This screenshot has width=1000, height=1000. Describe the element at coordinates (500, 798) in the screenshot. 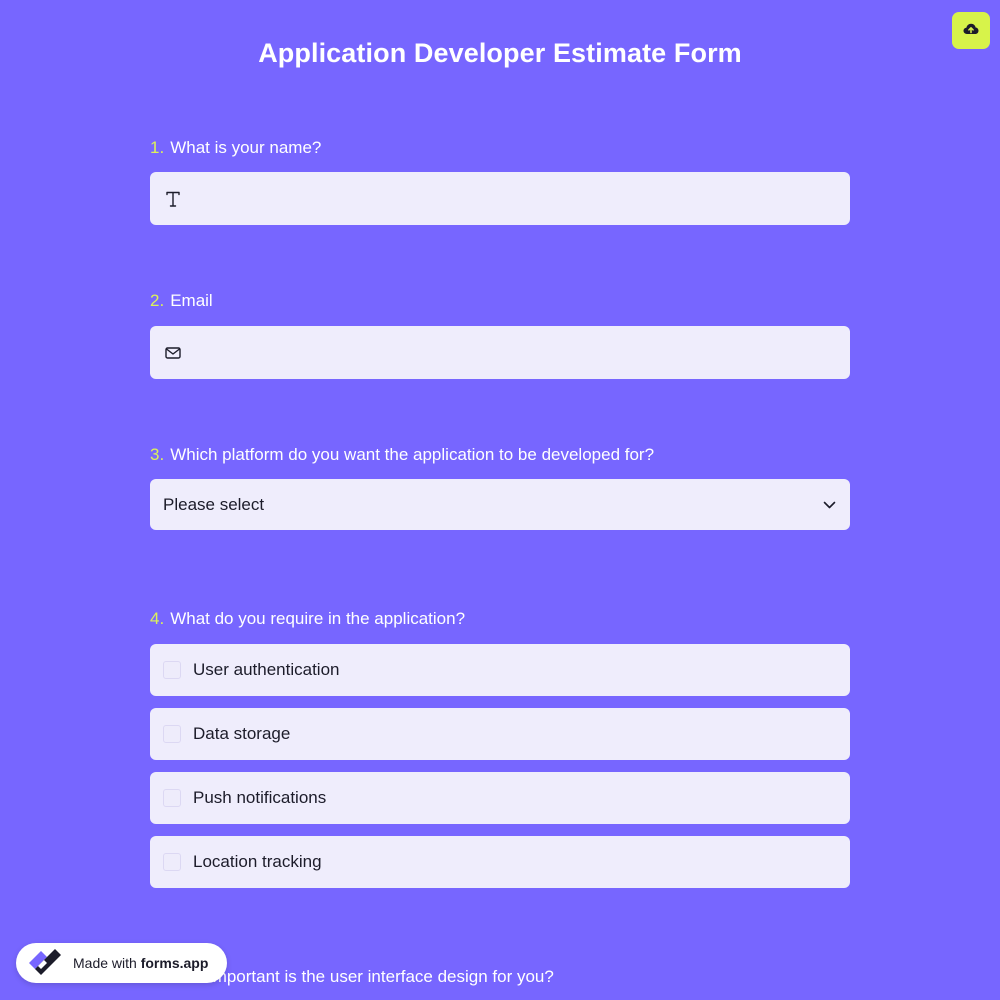

I see `option-push-notifications: Push notifications` at that location.